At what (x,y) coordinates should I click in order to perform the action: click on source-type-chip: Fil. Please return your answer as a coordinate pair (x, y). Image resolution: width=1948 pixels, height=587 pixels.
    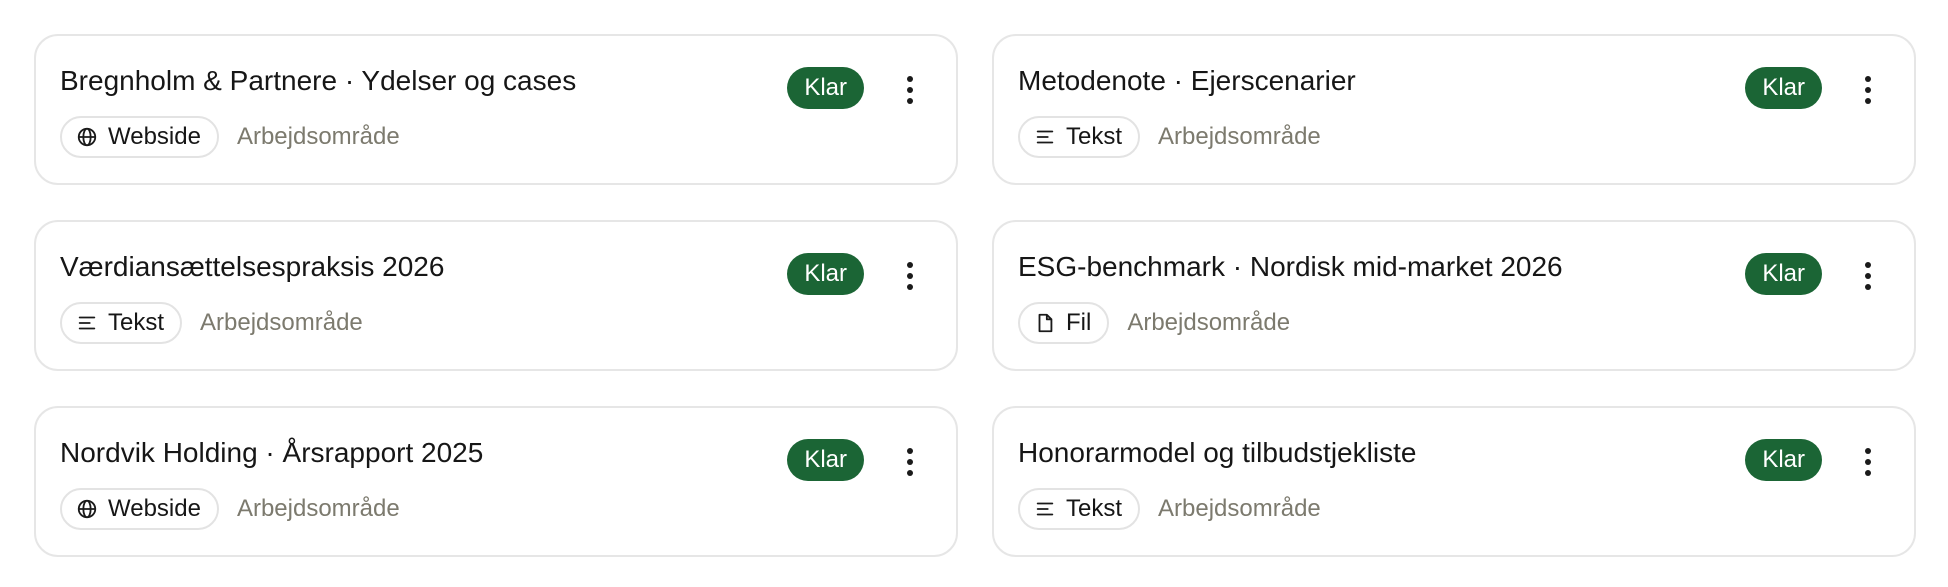
    Looking at the image, I should click on (1064, 323).